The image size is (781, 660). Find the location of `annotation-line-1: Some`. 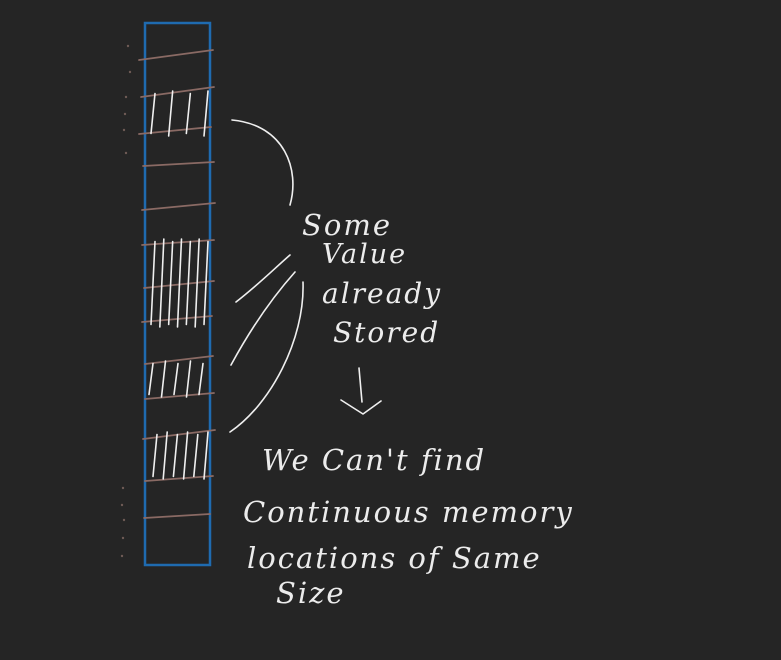

annotation-line-1: Some is located at coordinates (347, 225).